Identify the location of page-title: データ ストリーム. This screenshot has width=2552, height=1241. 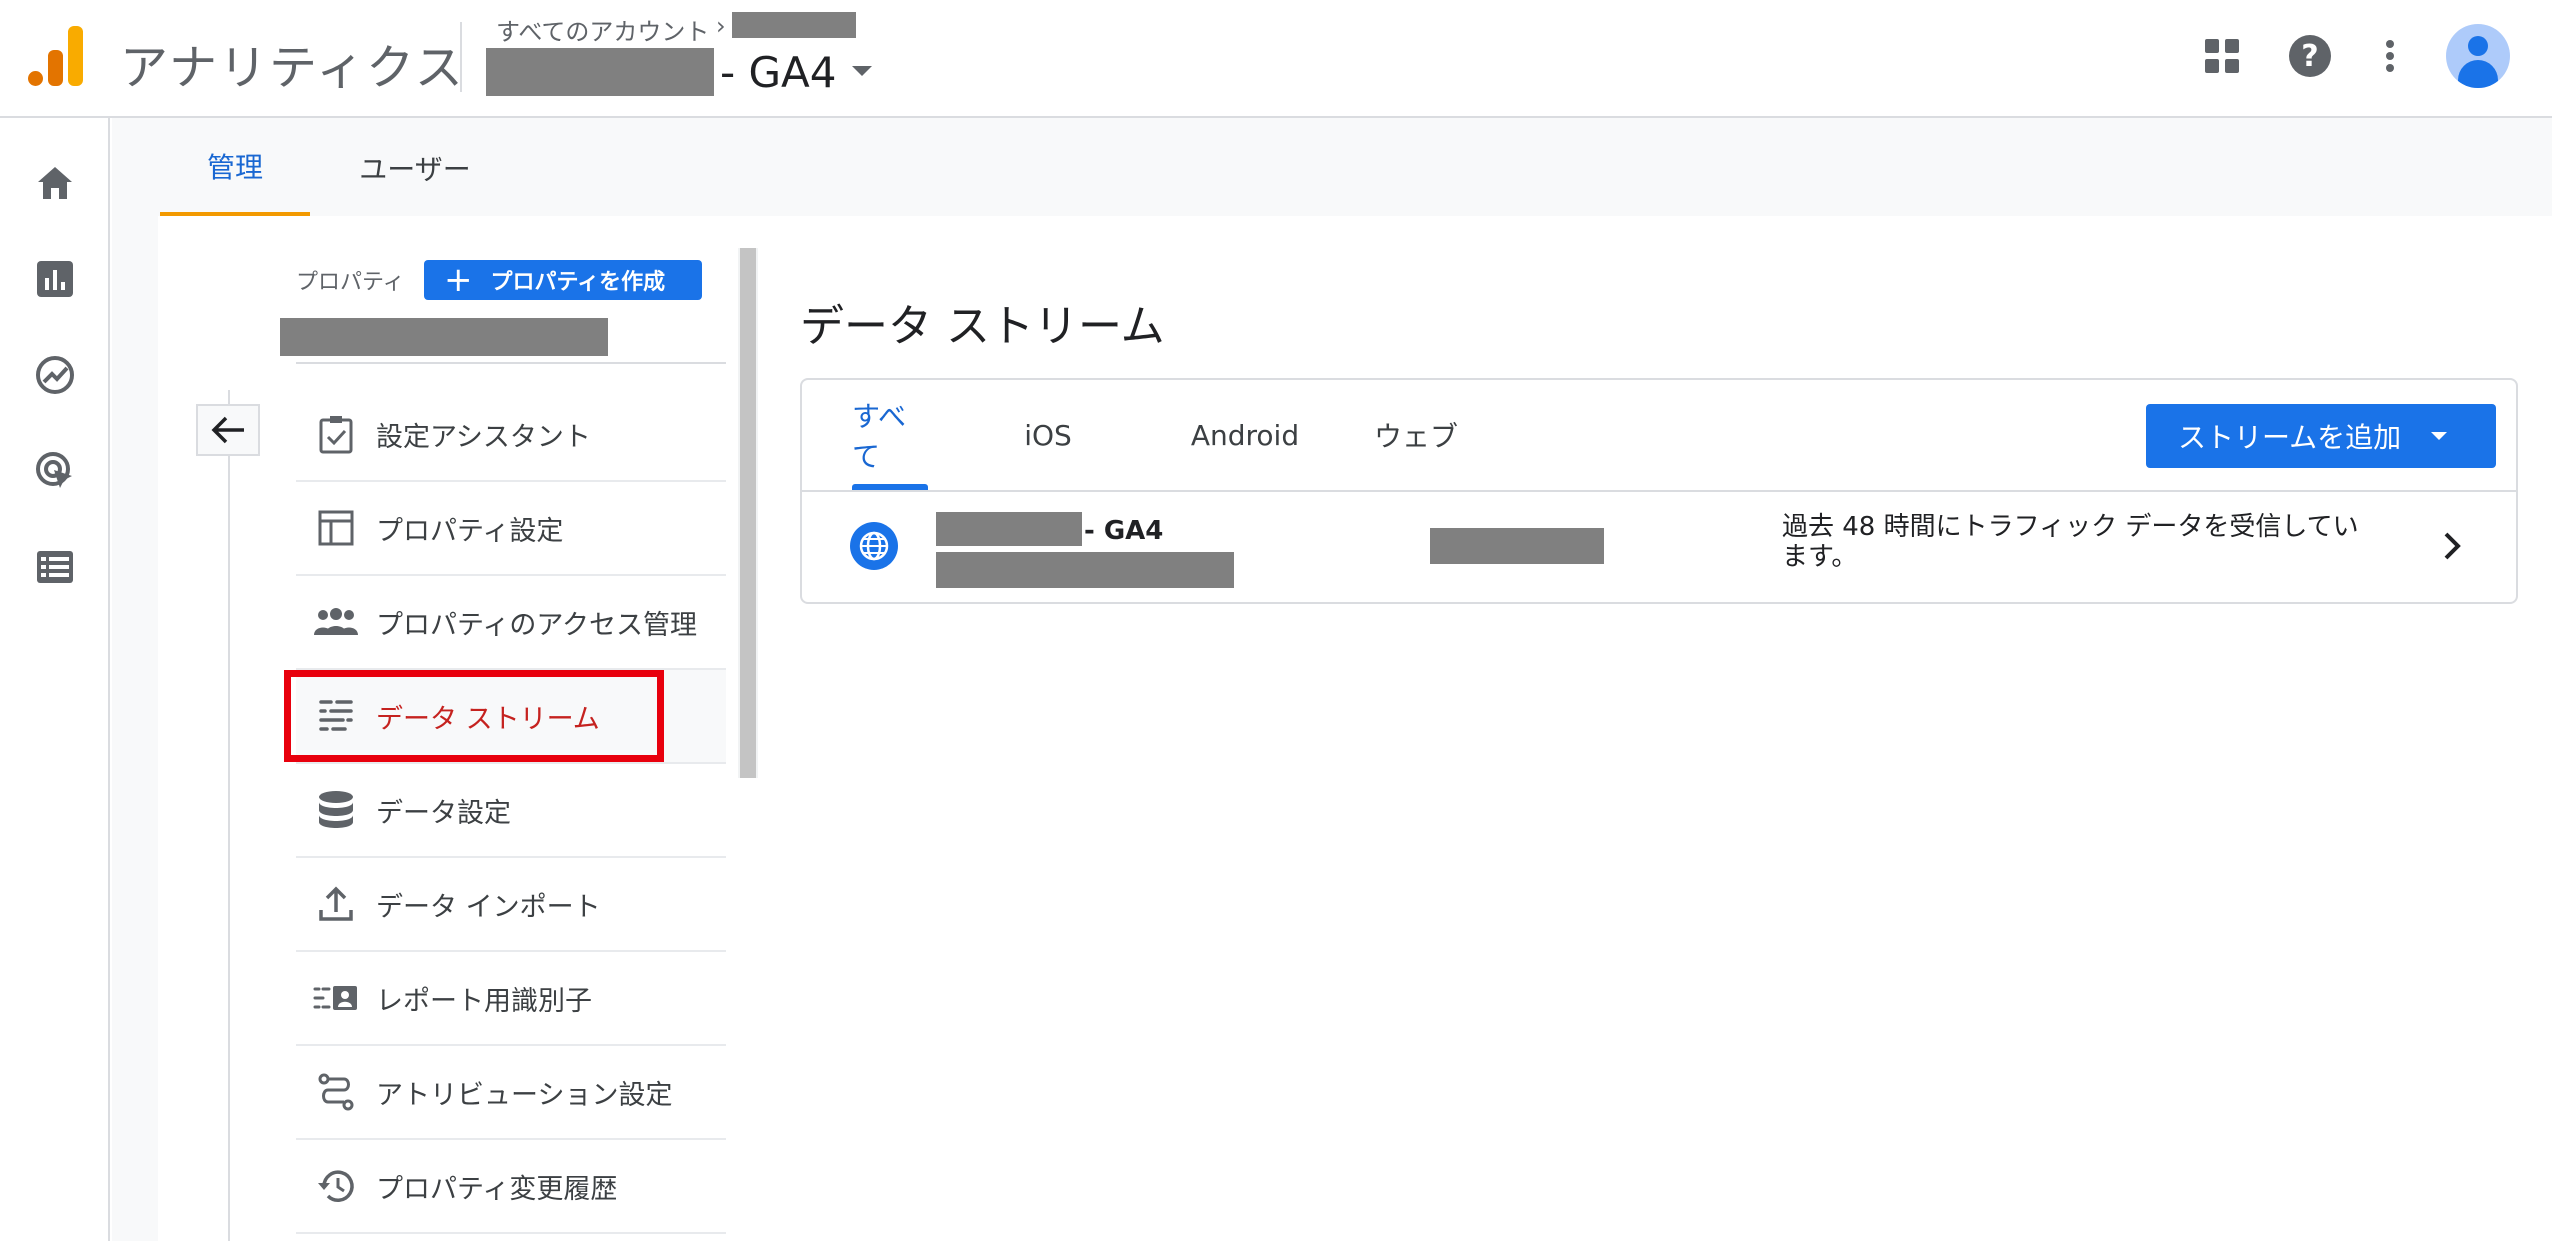
(982, 326).